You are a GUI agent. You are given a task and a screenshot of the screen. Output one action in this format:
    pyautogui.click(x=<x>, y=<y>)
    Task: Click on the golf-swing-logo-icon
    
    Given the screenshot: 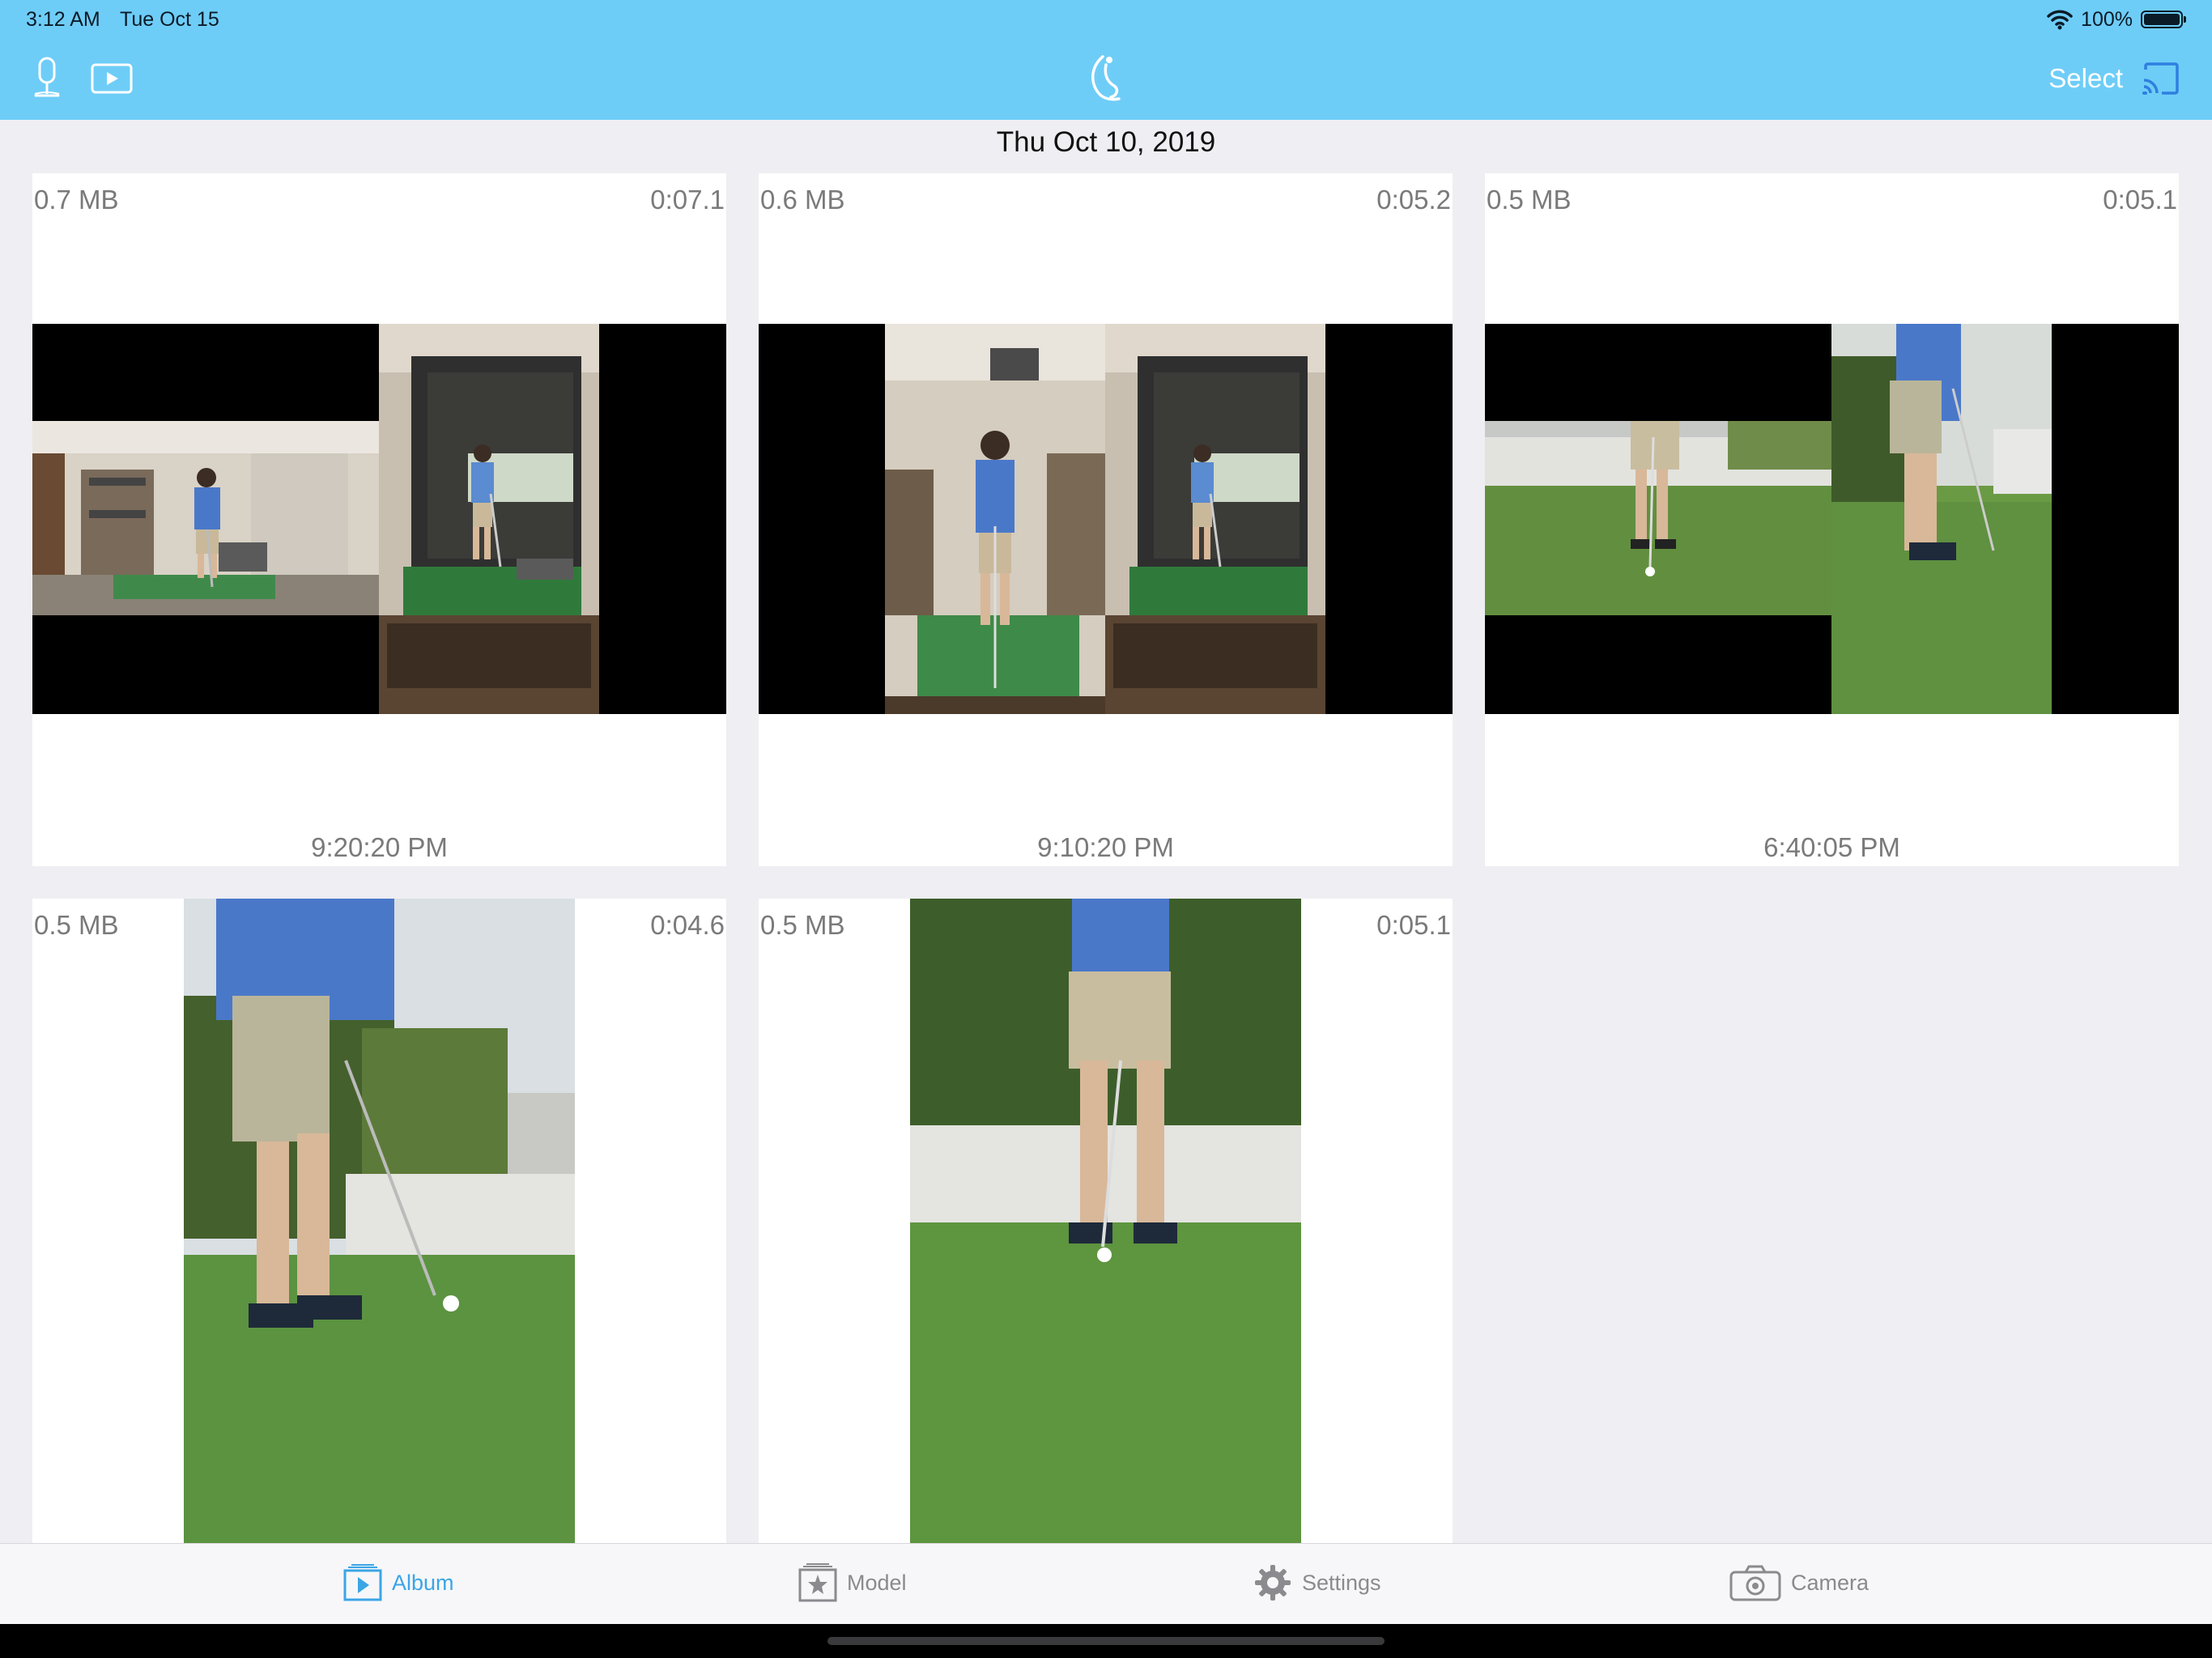 What is the action you would take?
    pyautogui.click(x=1106, y=78)
    